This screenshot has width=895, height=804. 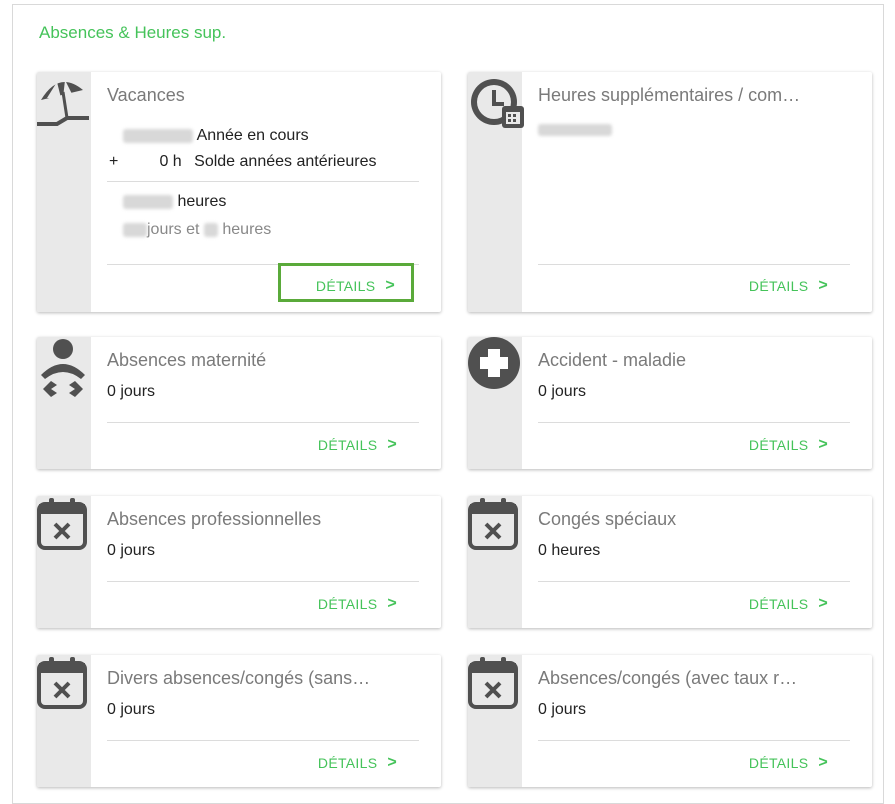 What do you see at coordinates (247, 229) in the screenshot?
I see `hours-label: heures` at bounding box center [247, 229].